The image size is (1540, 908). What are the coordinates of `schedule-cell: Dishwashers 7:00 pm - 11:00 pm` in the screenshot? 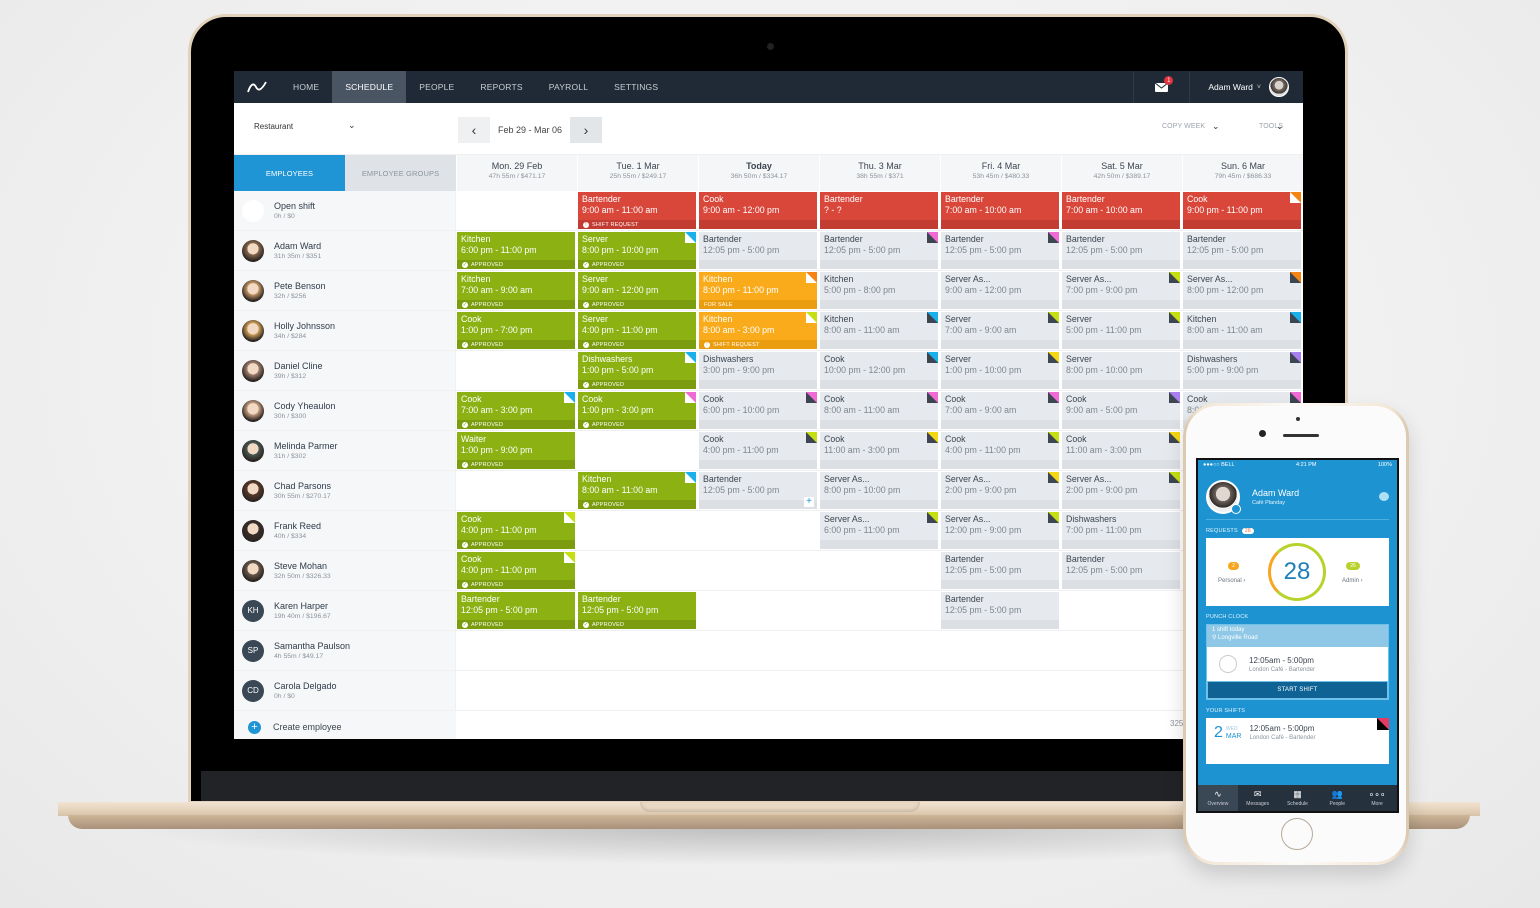 It's located at (1121, 530).